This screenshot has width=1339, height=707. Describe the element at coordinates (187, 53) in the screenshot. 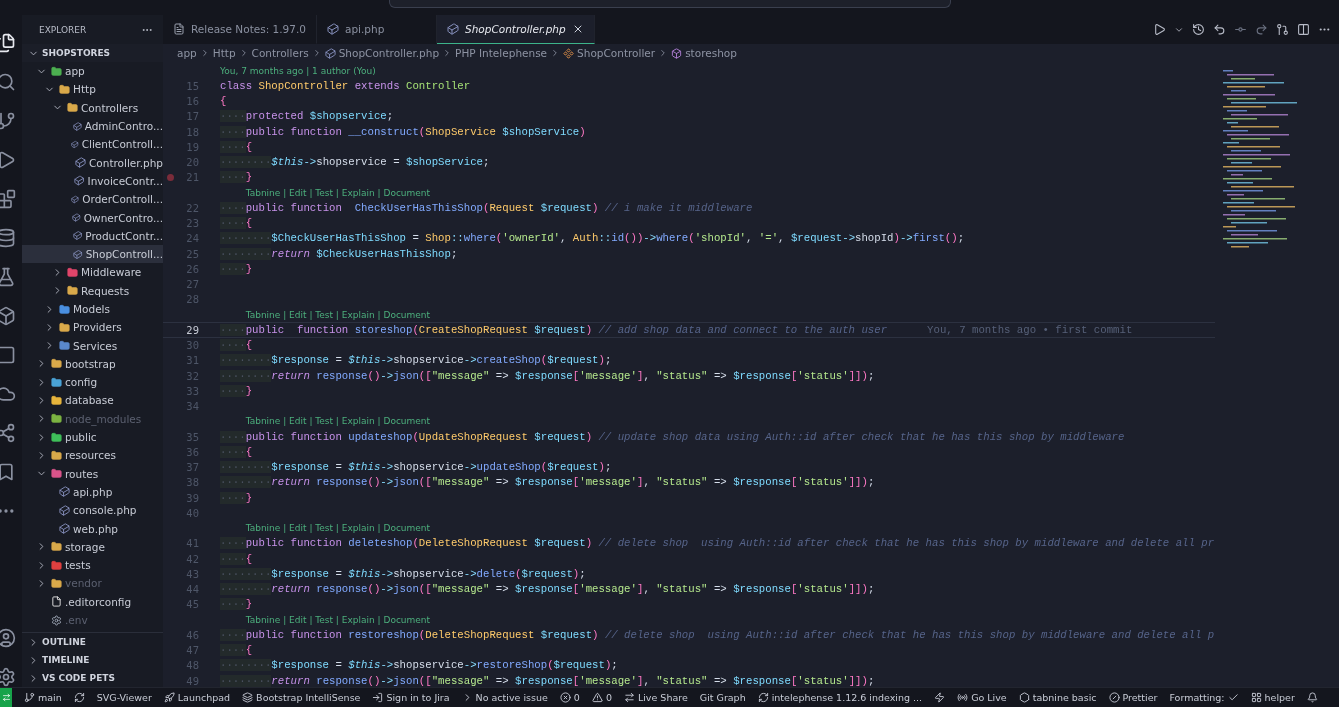

I see `breadcrumb: app` at that location.